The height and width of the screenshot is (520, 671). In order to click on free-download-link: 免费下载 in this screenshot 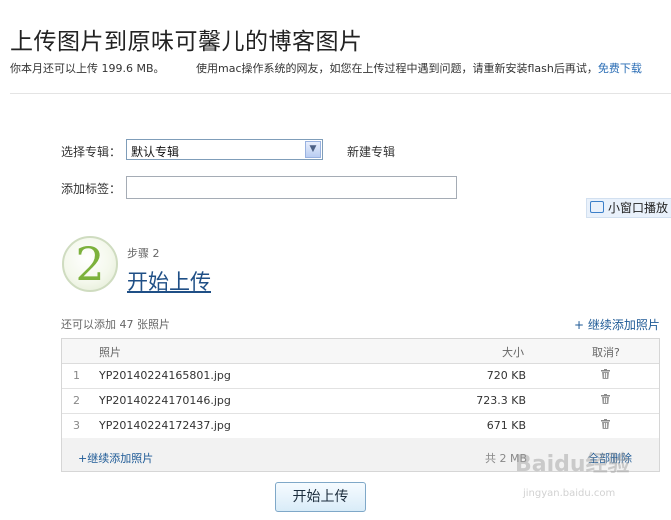, I will do `click(620, 68)`.